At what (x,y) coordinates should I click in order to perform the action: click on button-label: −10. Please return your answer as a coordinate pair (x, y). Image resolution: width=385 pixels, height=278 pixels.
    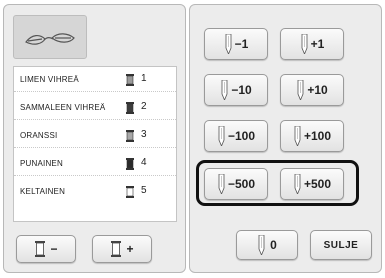
    Looking at the image, I should click on (241, 90).